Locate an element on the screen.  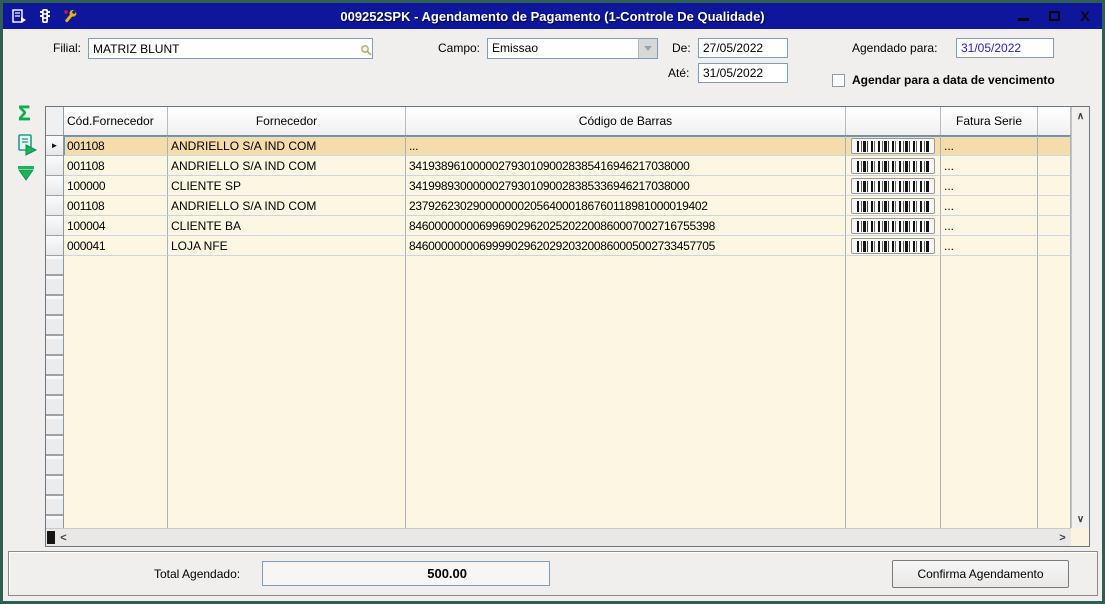
cell-extra is located at coordinates (1054, 186).